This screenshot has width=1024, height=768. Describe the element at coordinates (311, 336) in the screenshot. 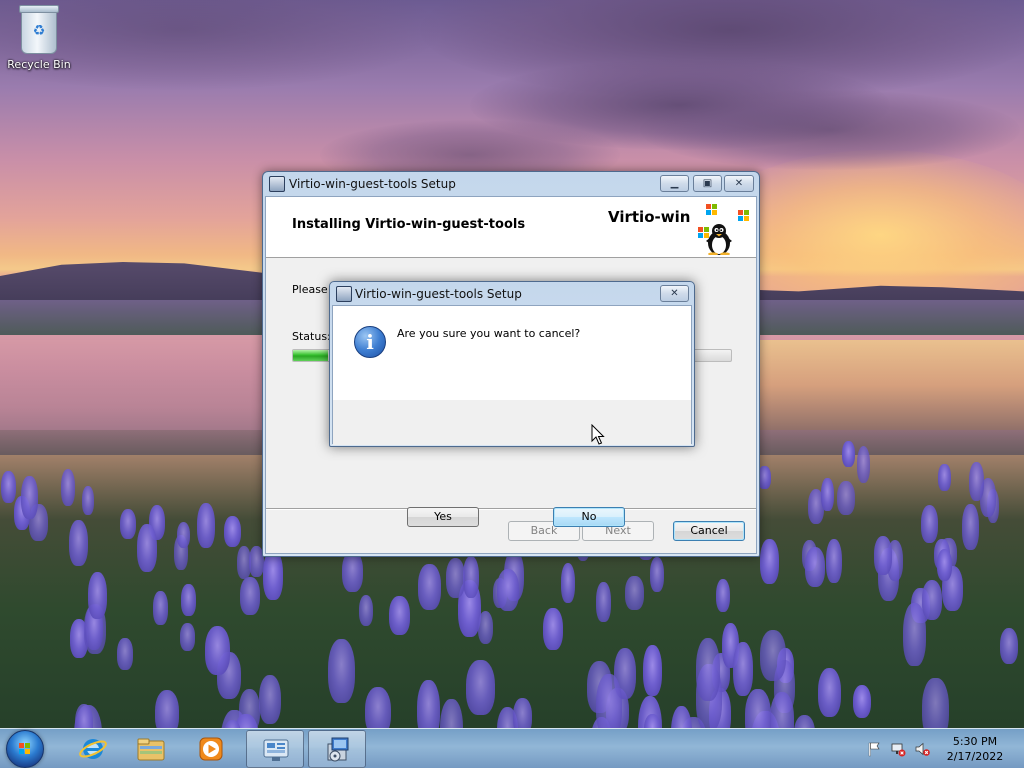

I see `status-label: Status:` at that location.